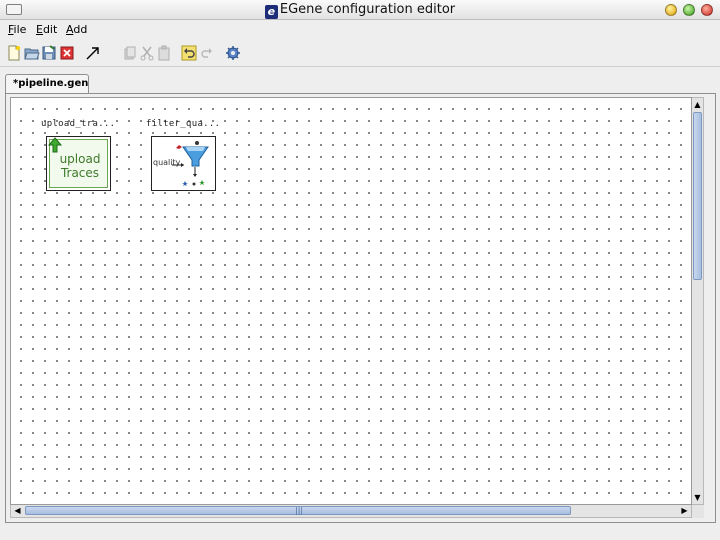 Image resolution: width=720 pixels, height=540 pixels. Describe the element at coordinates (47, 84) in the screenshot. I see `tab-pipeline-gen: *pipeline.gen` at that location.